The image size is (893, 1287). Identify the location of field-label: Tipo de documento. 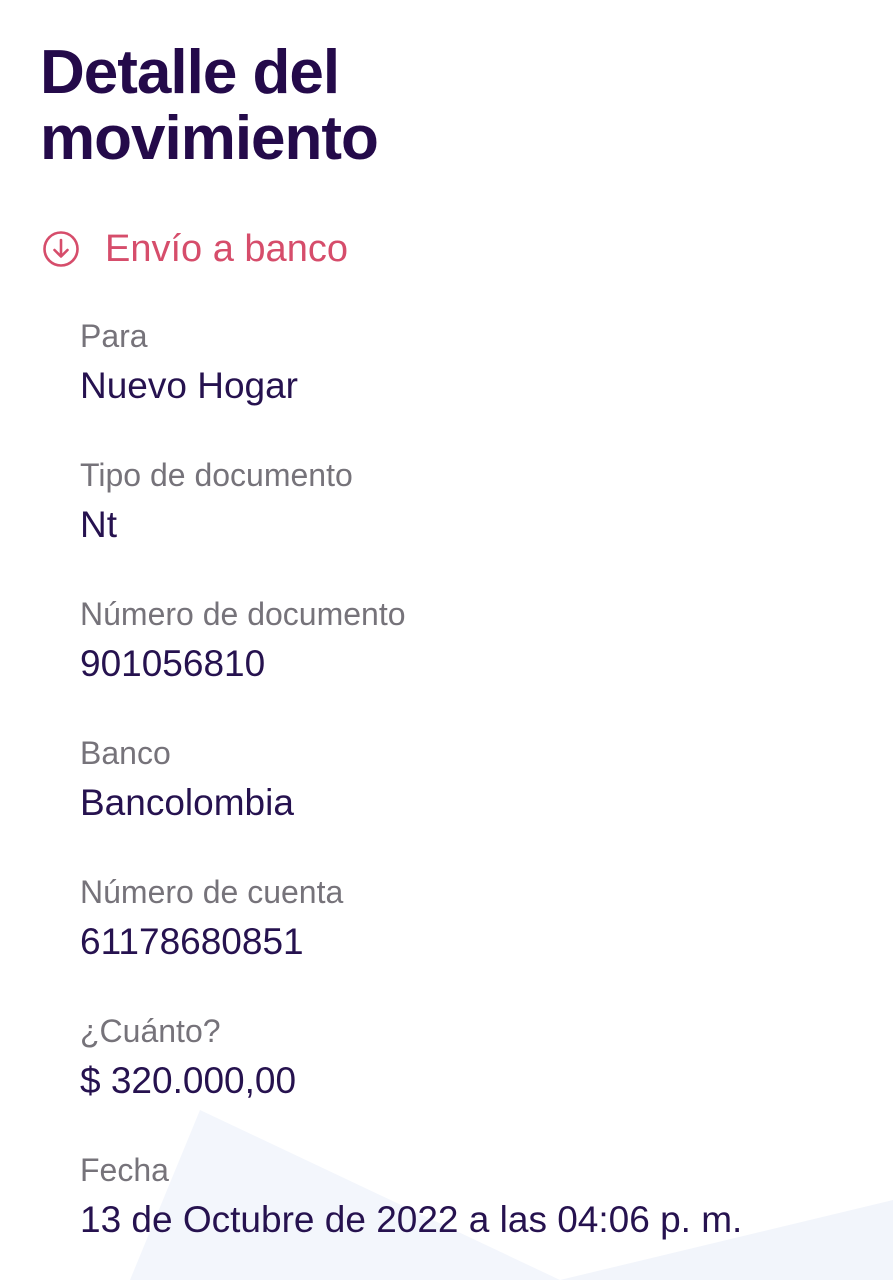
(216, 475).